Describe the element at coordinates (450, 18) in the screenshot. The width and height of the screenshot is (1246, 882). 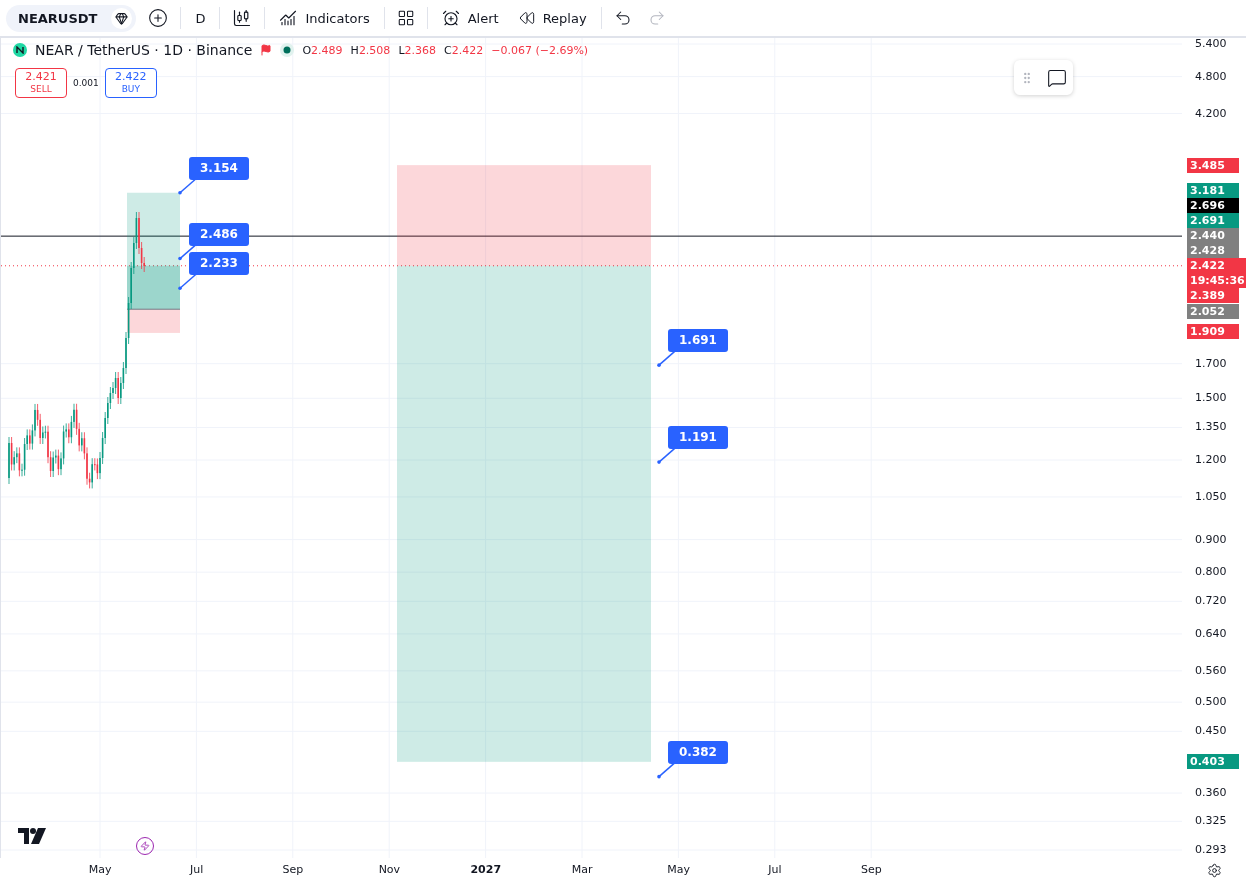
I see `alarm-clock-icon` at that location.